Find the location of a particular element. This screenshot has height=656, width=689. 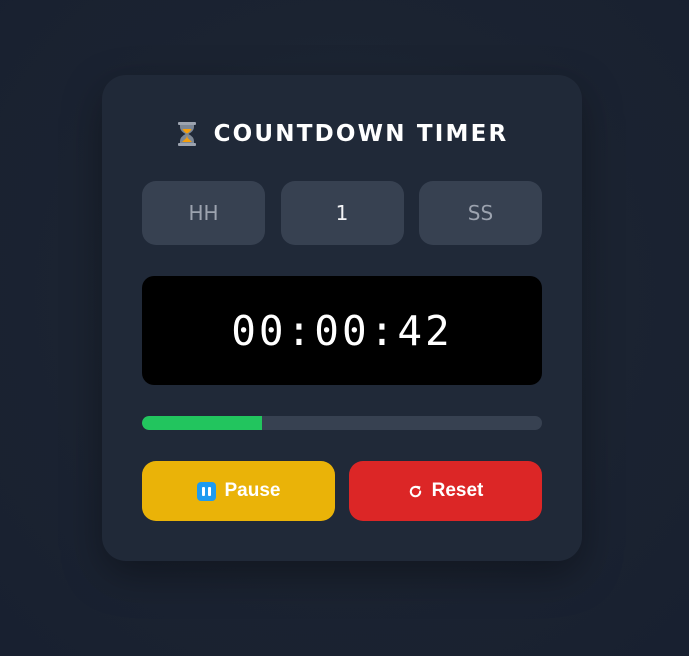

reset-icon is located at coordinates (415, 491).